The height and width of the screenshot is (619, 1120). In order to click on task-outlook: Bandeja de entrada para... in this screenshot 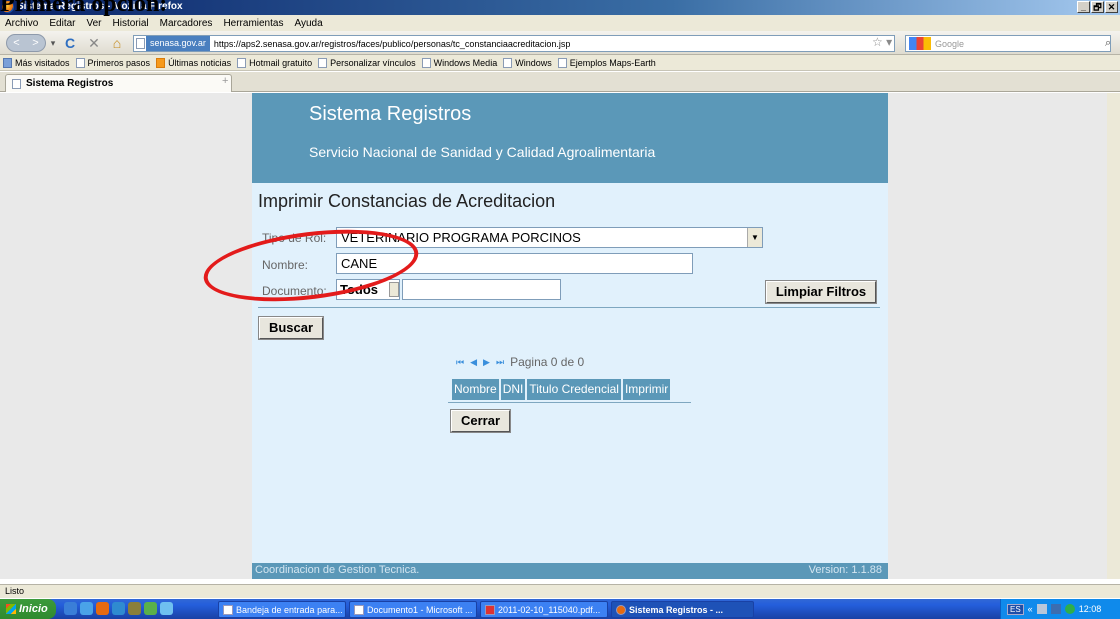, I will do `click(282, 609)`.